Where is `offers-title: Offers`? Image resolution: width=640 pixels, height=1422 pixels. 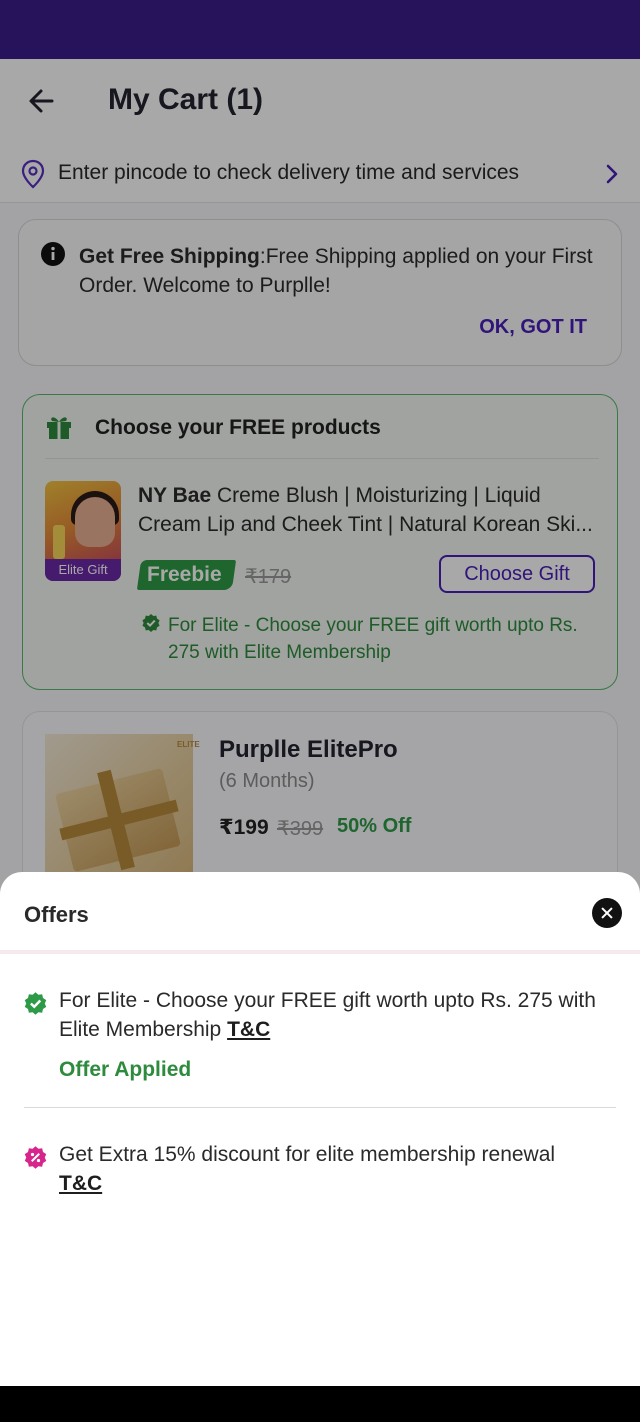 offers-title: Offers is located at coordinates (56, 914).